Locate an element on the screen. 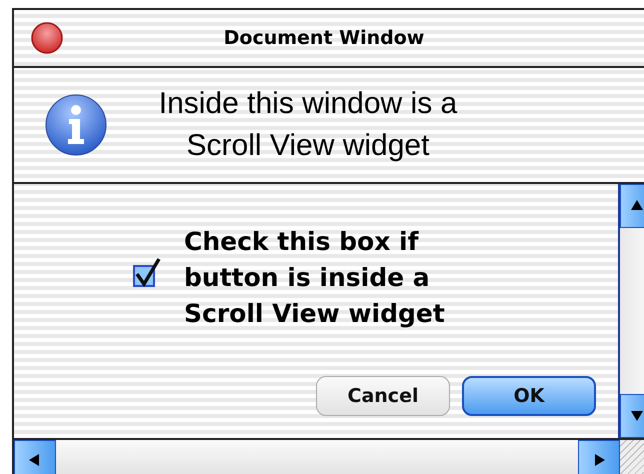  info-icon is located at coordinates (76, 125).